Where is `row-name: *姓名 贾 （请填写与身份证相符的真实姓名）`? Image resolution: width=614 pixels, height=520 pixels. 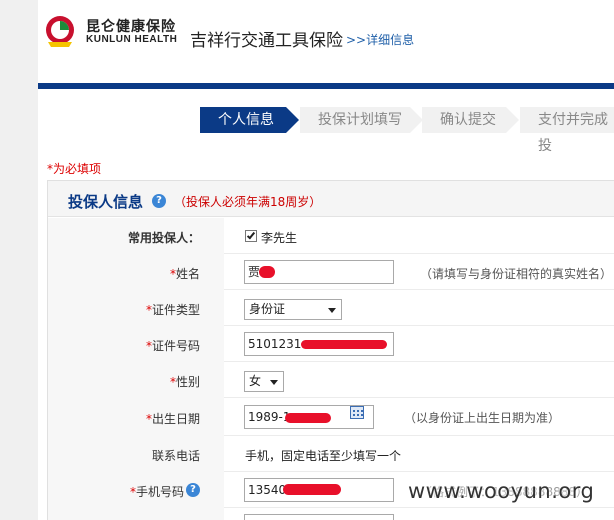 row-name: *姓名 贾 （请填写与身份证相符的真实姓名） is located at coordinates (331, 272).